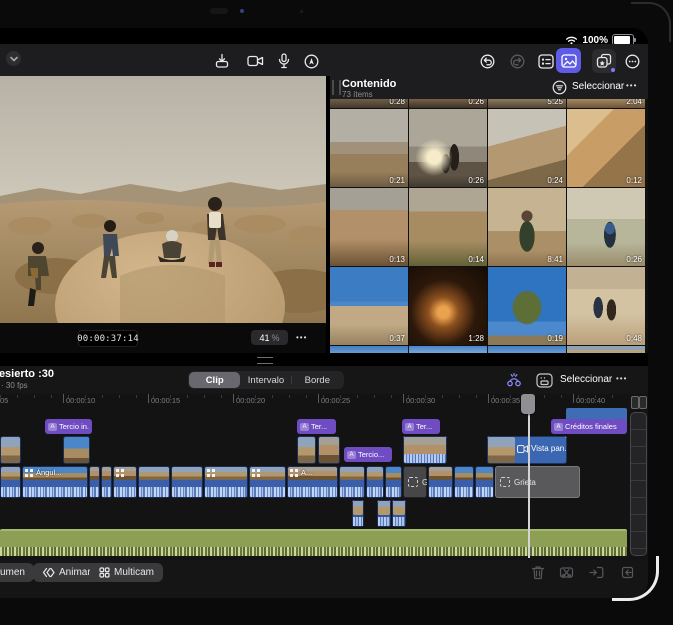 The height and width of the screenshot is (625, 673). Describe the element at coordinates (265, 360) in the screenshot. I see `divider-drag-handle` at that location.